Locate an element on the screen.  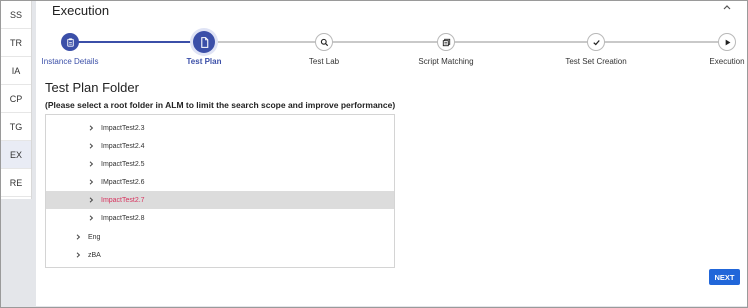
sidebar-item-ex: EX is located at coordinates (16, 155).